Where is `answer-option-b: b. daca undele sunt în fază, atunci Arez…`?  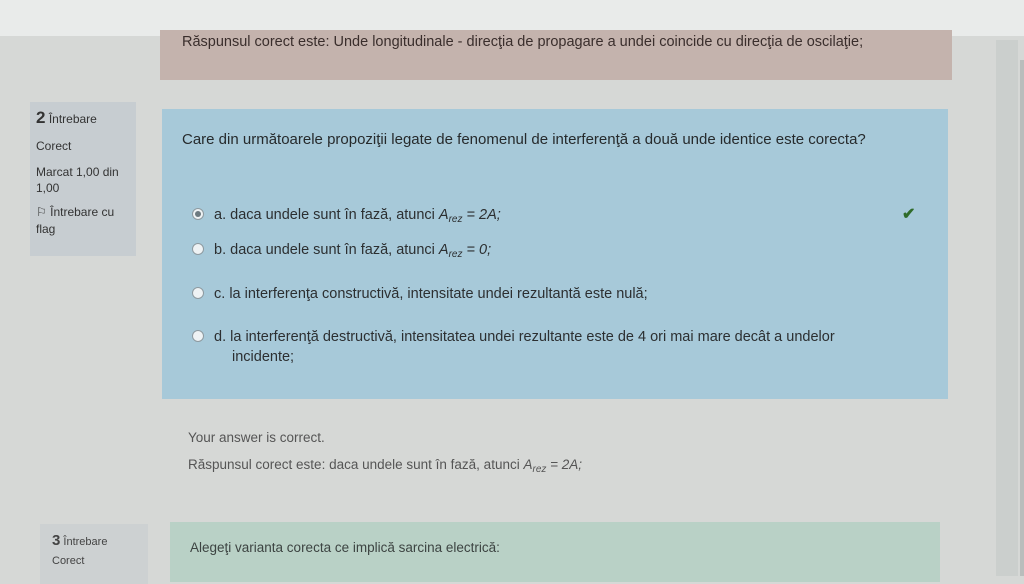 answer-option-b: b. daca undele sunt în fază, atunci Arez… is located at coordinates (341, 252).